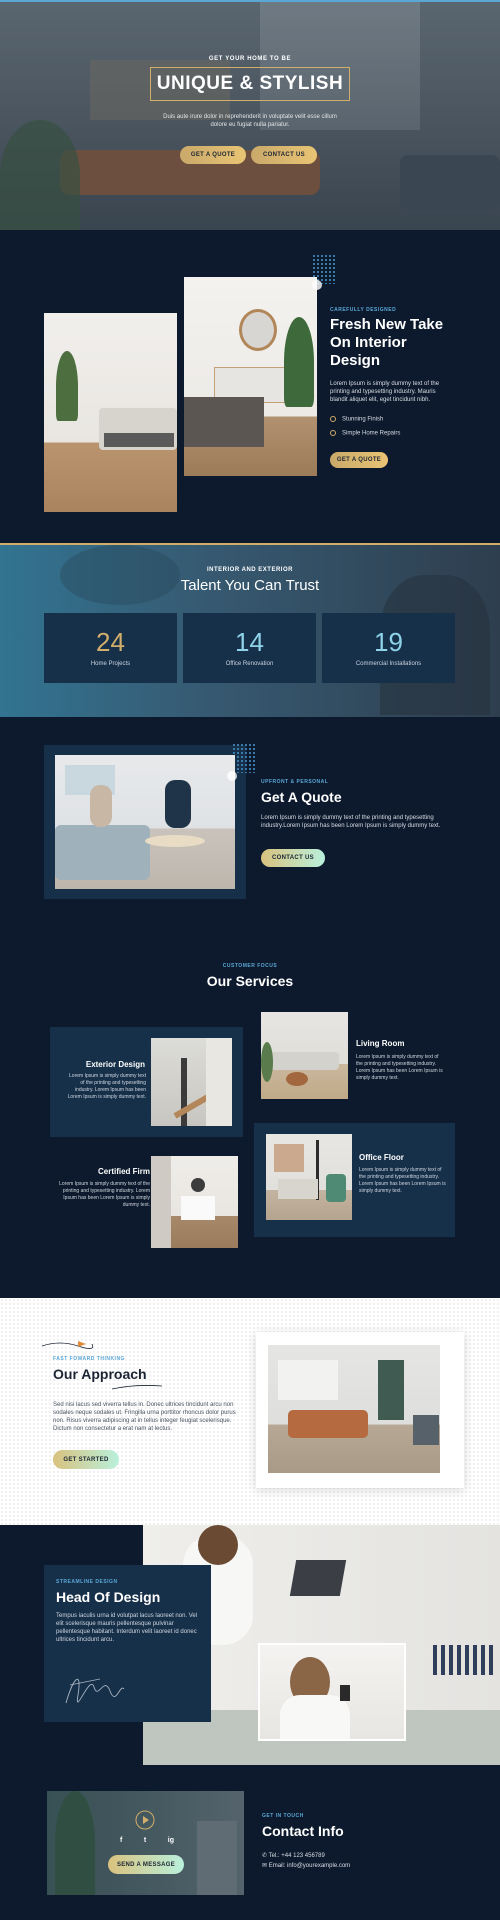 The image size is (500, 1920). Describe the element at coordinates (194, 1202) in the screenshot. I see `nightstand-image` at that location.